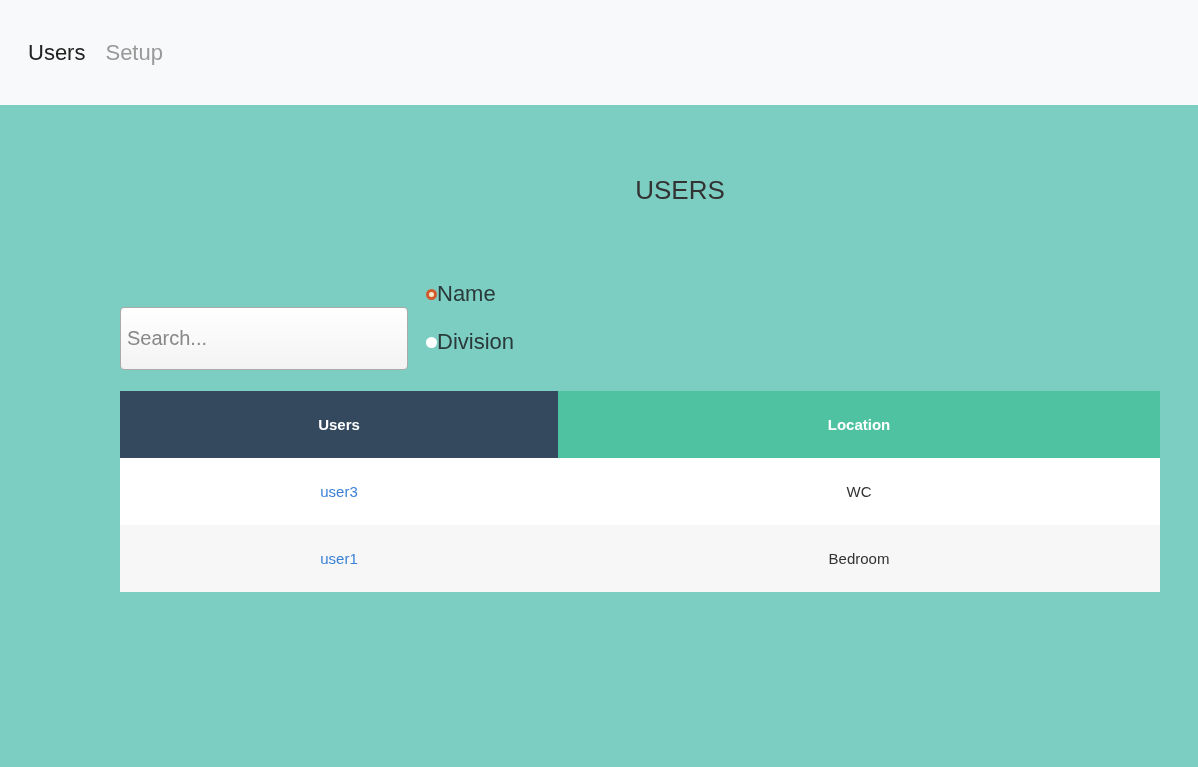  What do you see at coordinates (339, 424) in the screenshot?
I see `column-header: Users` at bounding box center [339, 424].